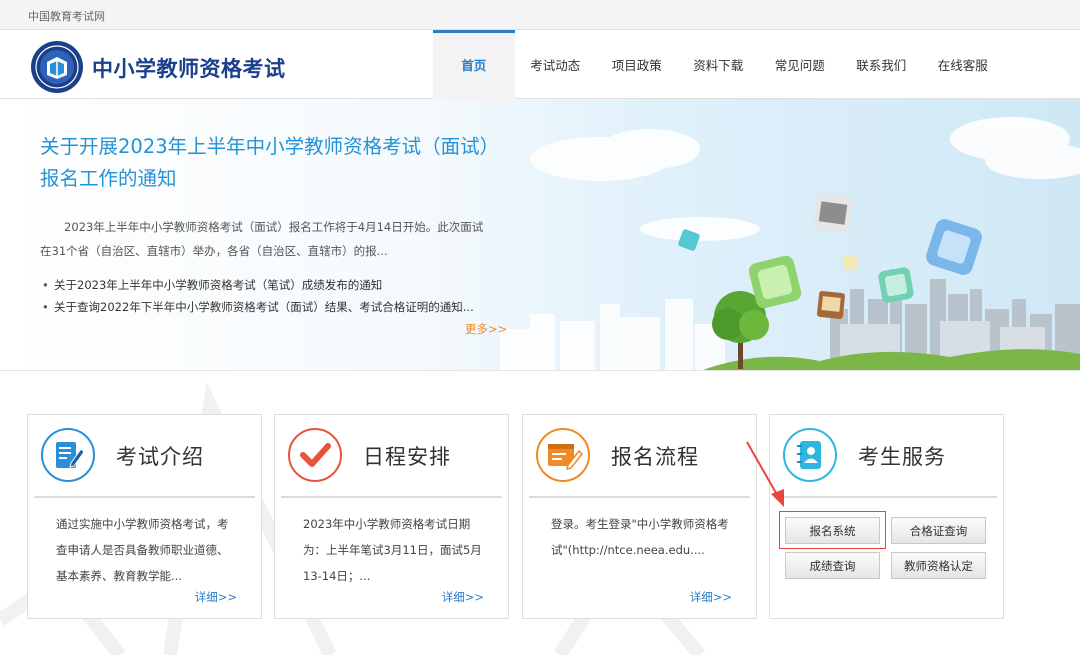 Image resolution: width=1080 pixels, height=655 pixels. What do you see at coordinates (66, 16) in the screenshot?
I see `site-name-link: 中国教育考试网` at bounding box center [66, 16].